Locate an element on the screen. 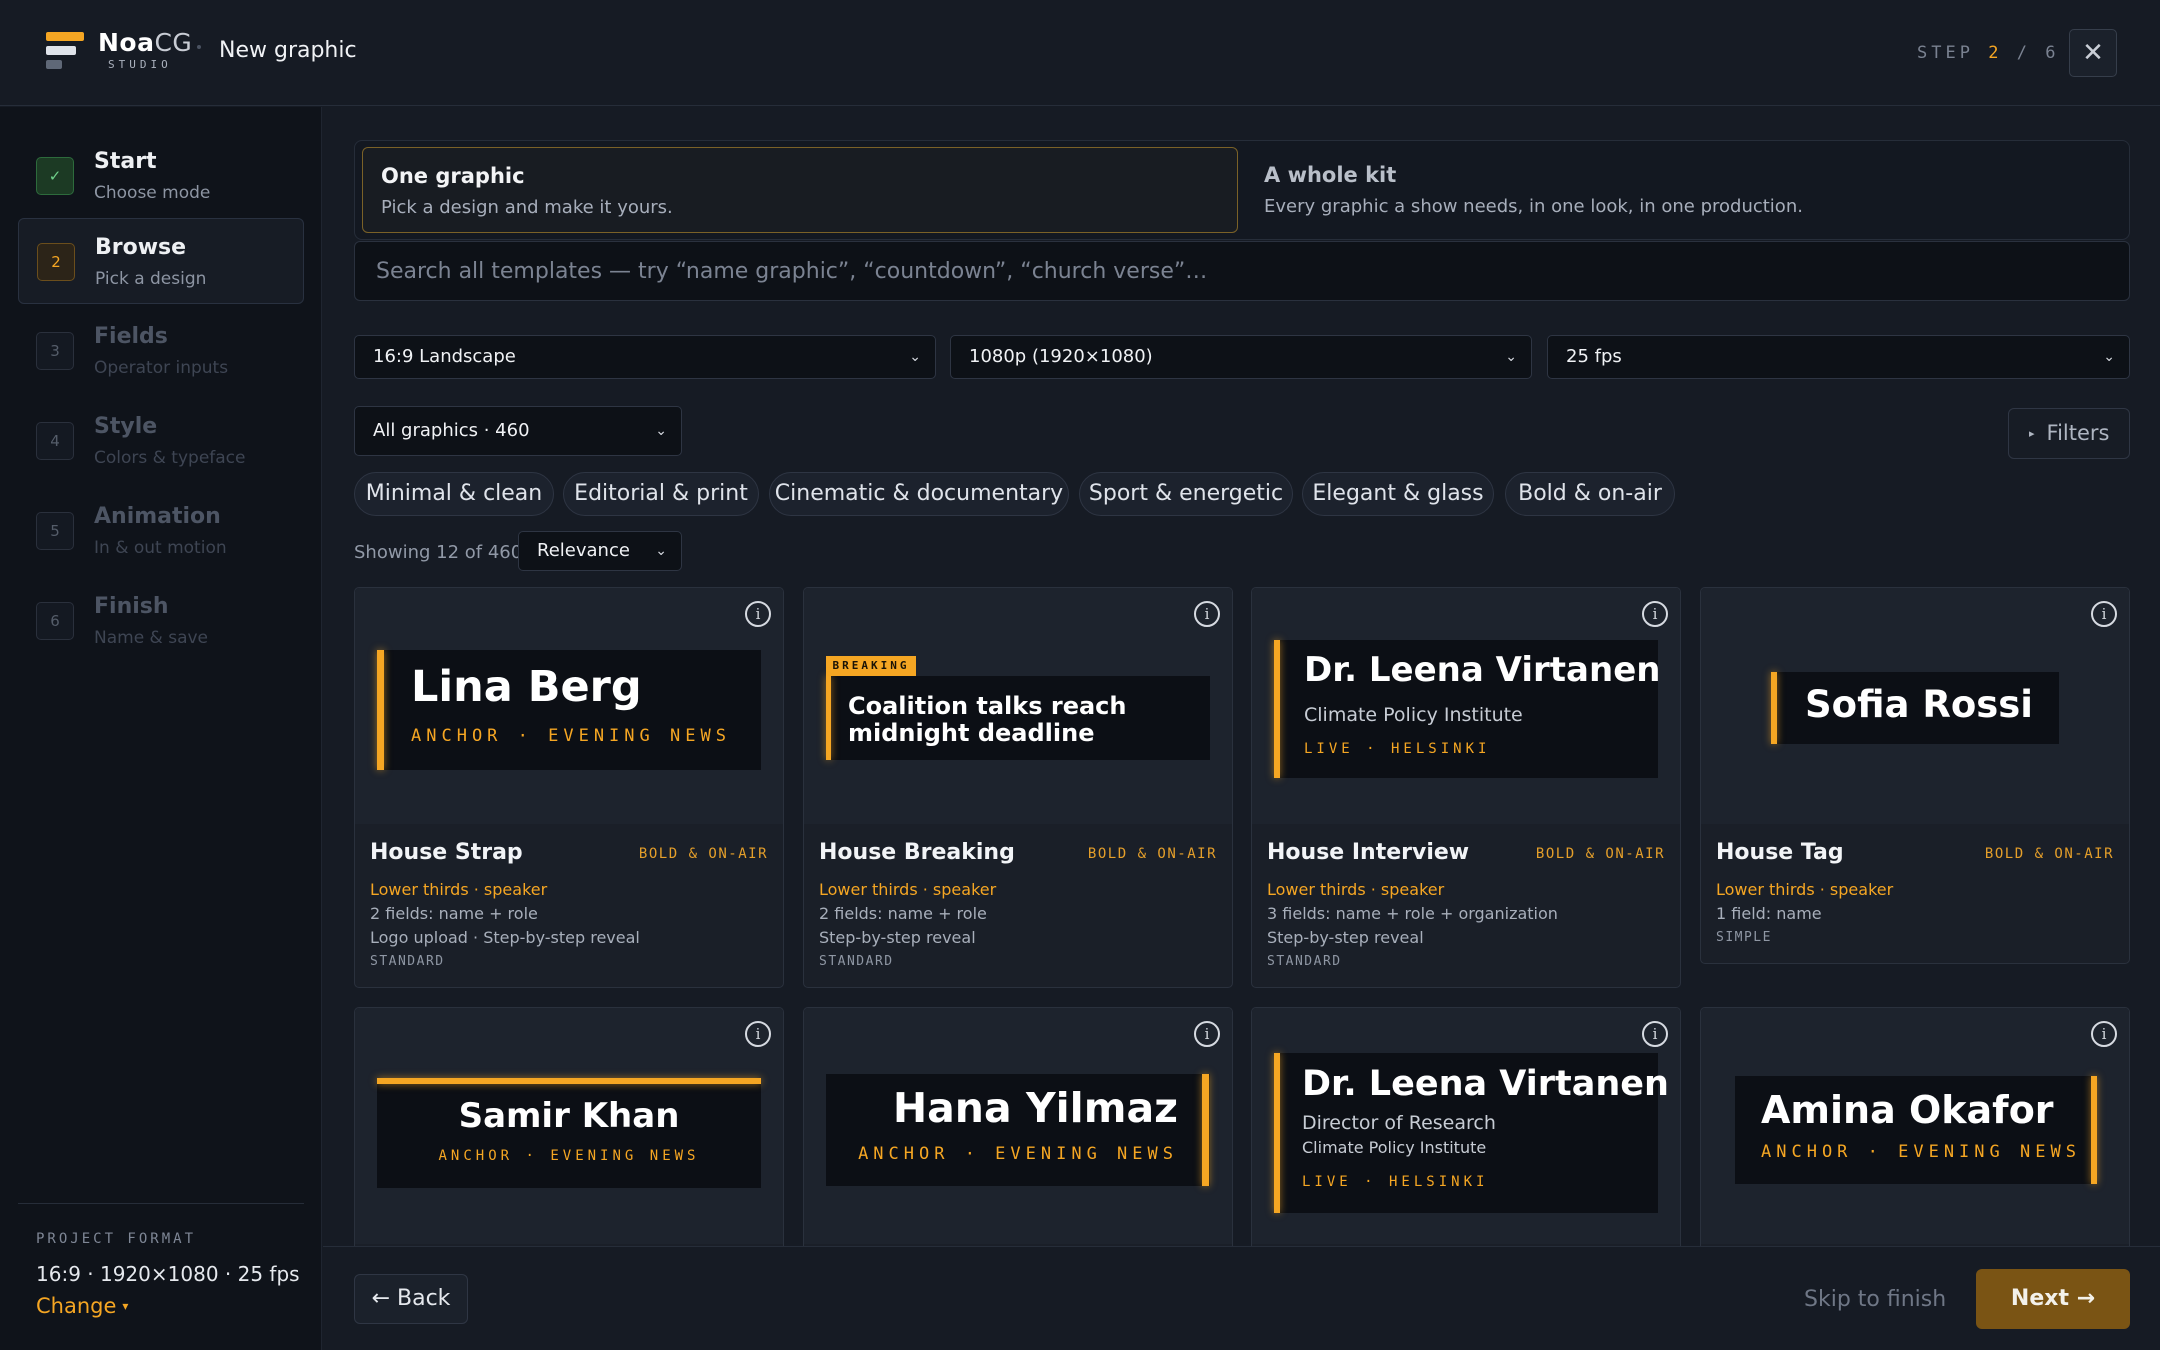 This screenshot has width=2160, height=1350. preview-headline-1: Coalition talks reach is located at coordinates (987, 706).